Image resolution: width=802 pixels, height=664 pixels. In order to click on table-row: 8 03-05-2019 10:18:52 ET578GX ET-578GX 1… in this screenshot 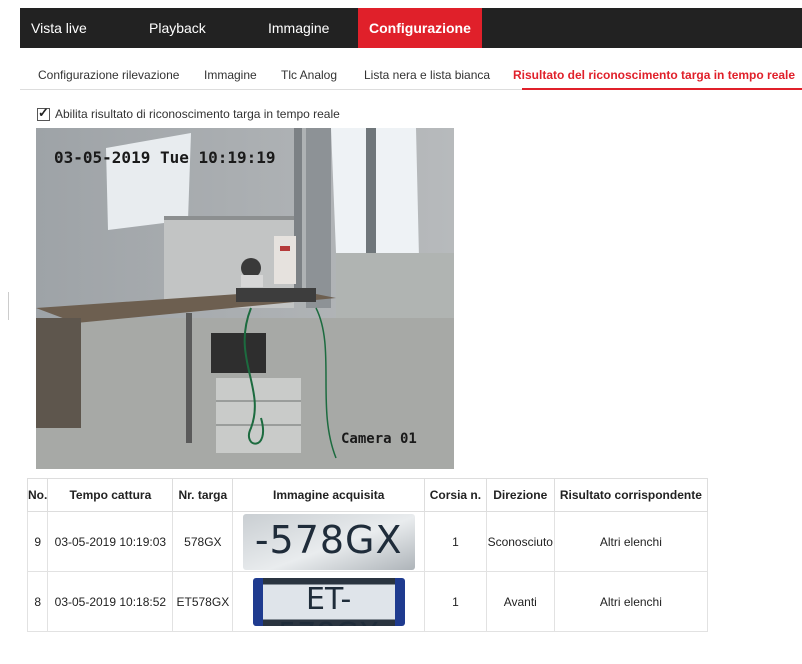, I will do `click(367, 601)`.